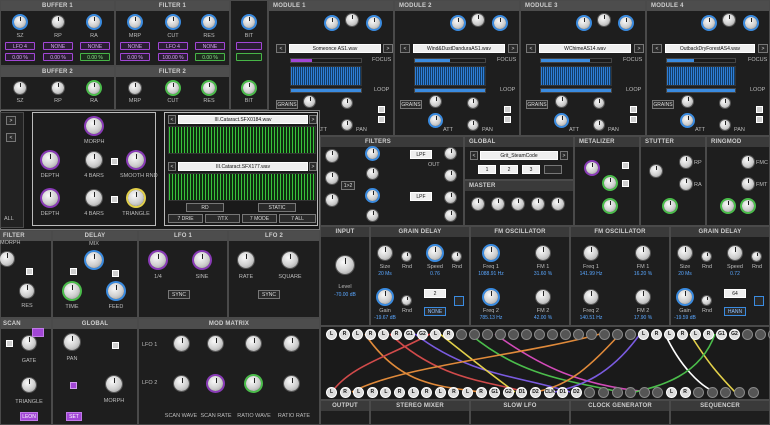 The width and height of the screenshot is (770, 425). I want to click on mix-knob, so click(94, 260).